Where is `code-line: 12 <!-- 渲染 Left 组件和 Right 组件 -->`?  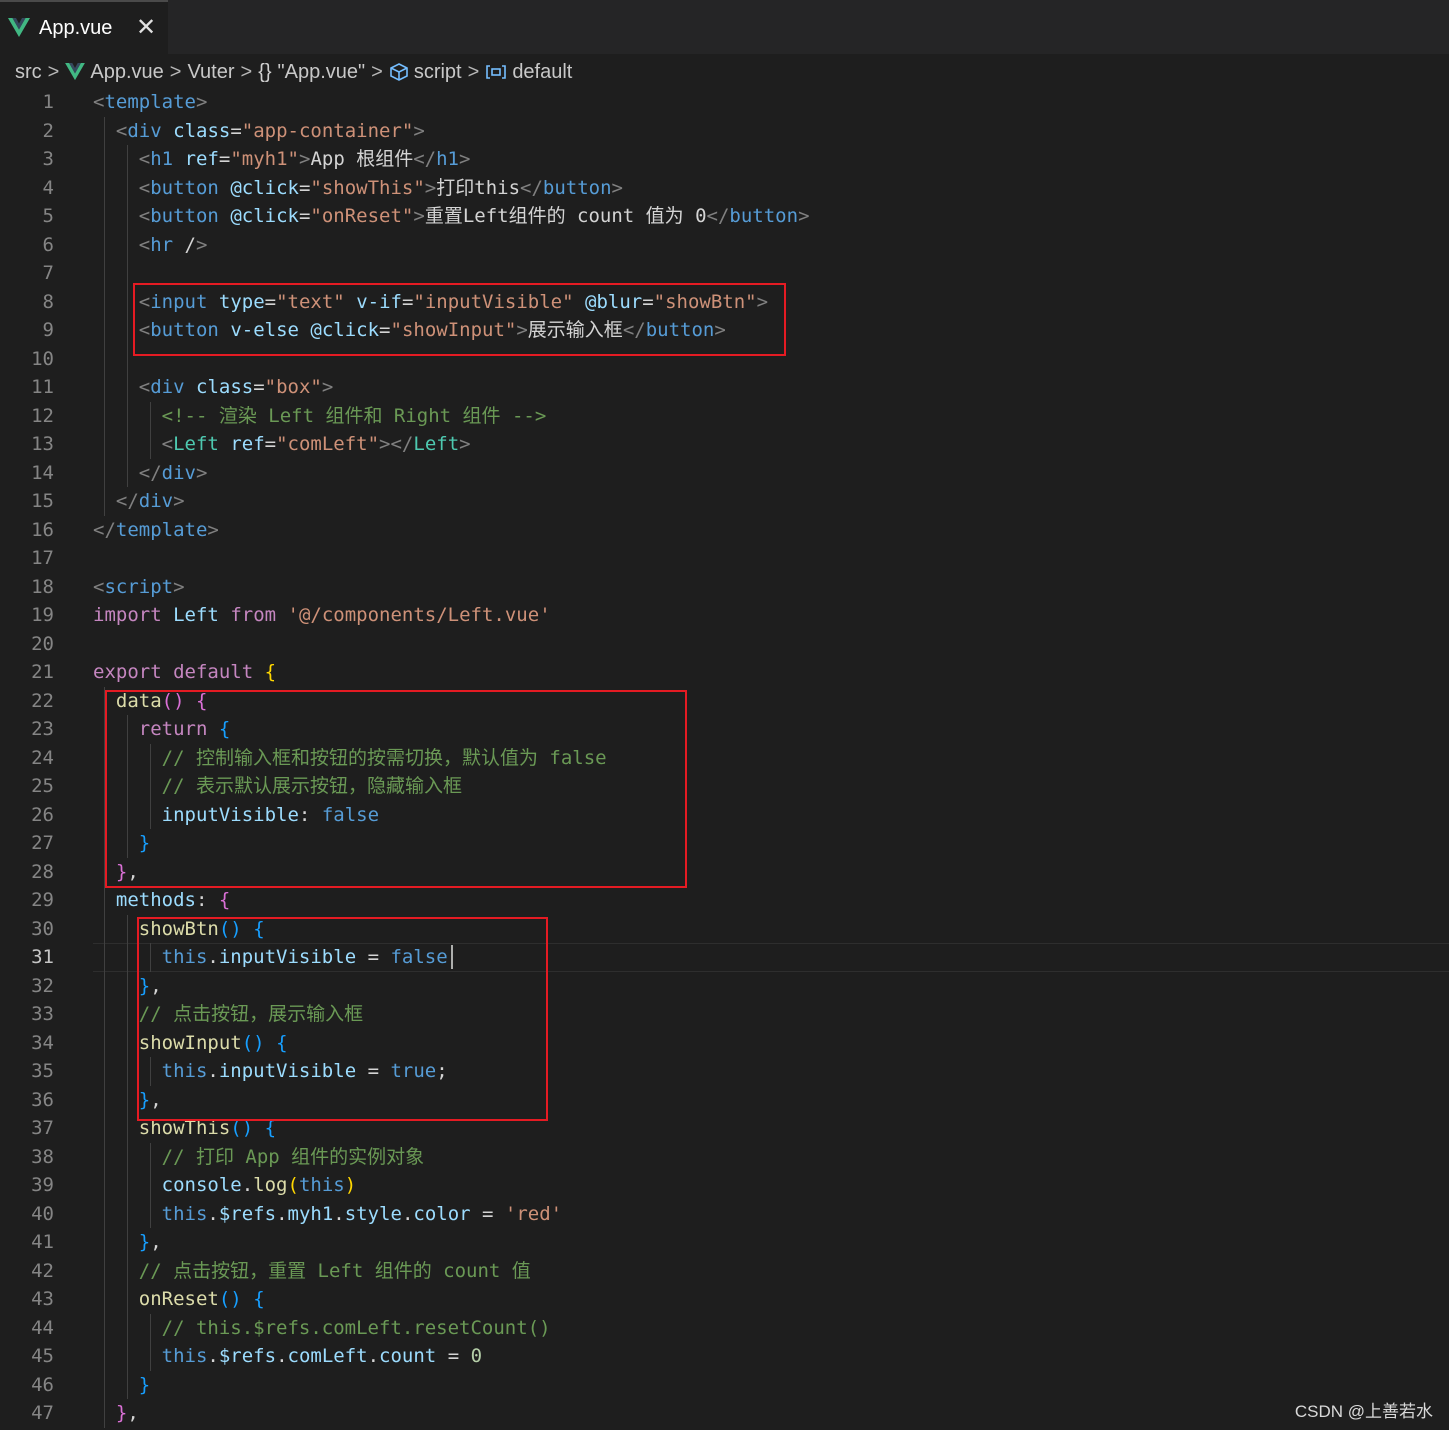 code-line: 12 <!-- 渲染 Left 组件和 Right 组件 --> is located at coordinates (724, 416).